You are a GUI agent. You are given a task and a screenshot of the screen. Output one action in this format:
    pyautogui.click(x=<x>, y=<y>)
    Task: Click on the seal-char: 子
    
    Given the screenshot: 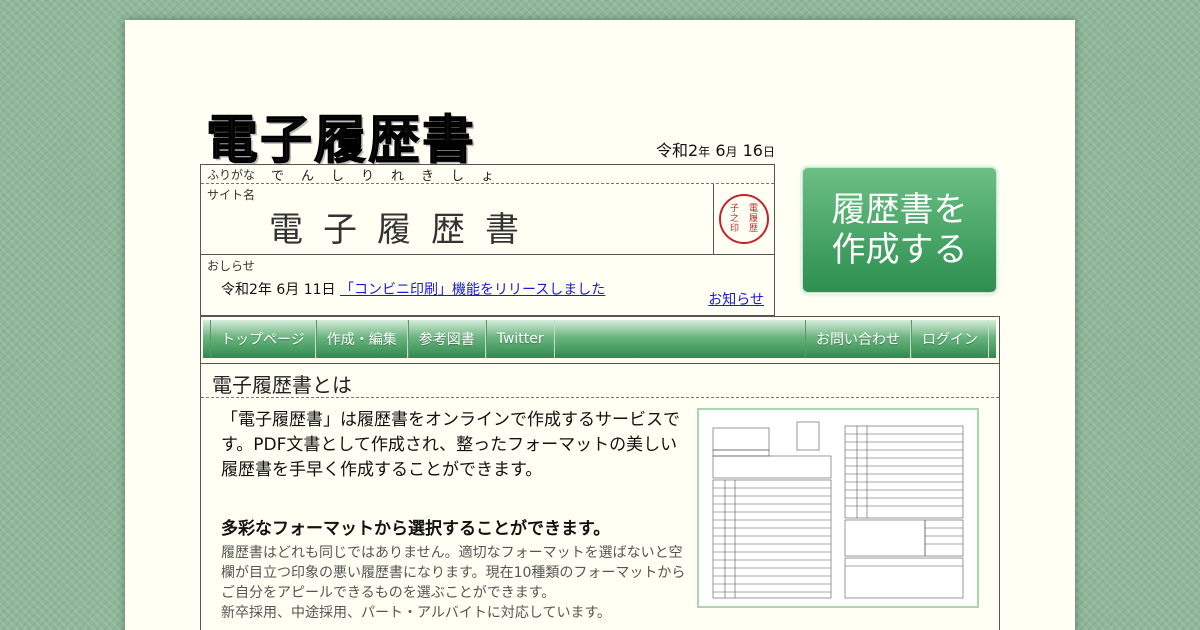 What is the action you would take?
    pyautogui.click(x=734, y=209)
    